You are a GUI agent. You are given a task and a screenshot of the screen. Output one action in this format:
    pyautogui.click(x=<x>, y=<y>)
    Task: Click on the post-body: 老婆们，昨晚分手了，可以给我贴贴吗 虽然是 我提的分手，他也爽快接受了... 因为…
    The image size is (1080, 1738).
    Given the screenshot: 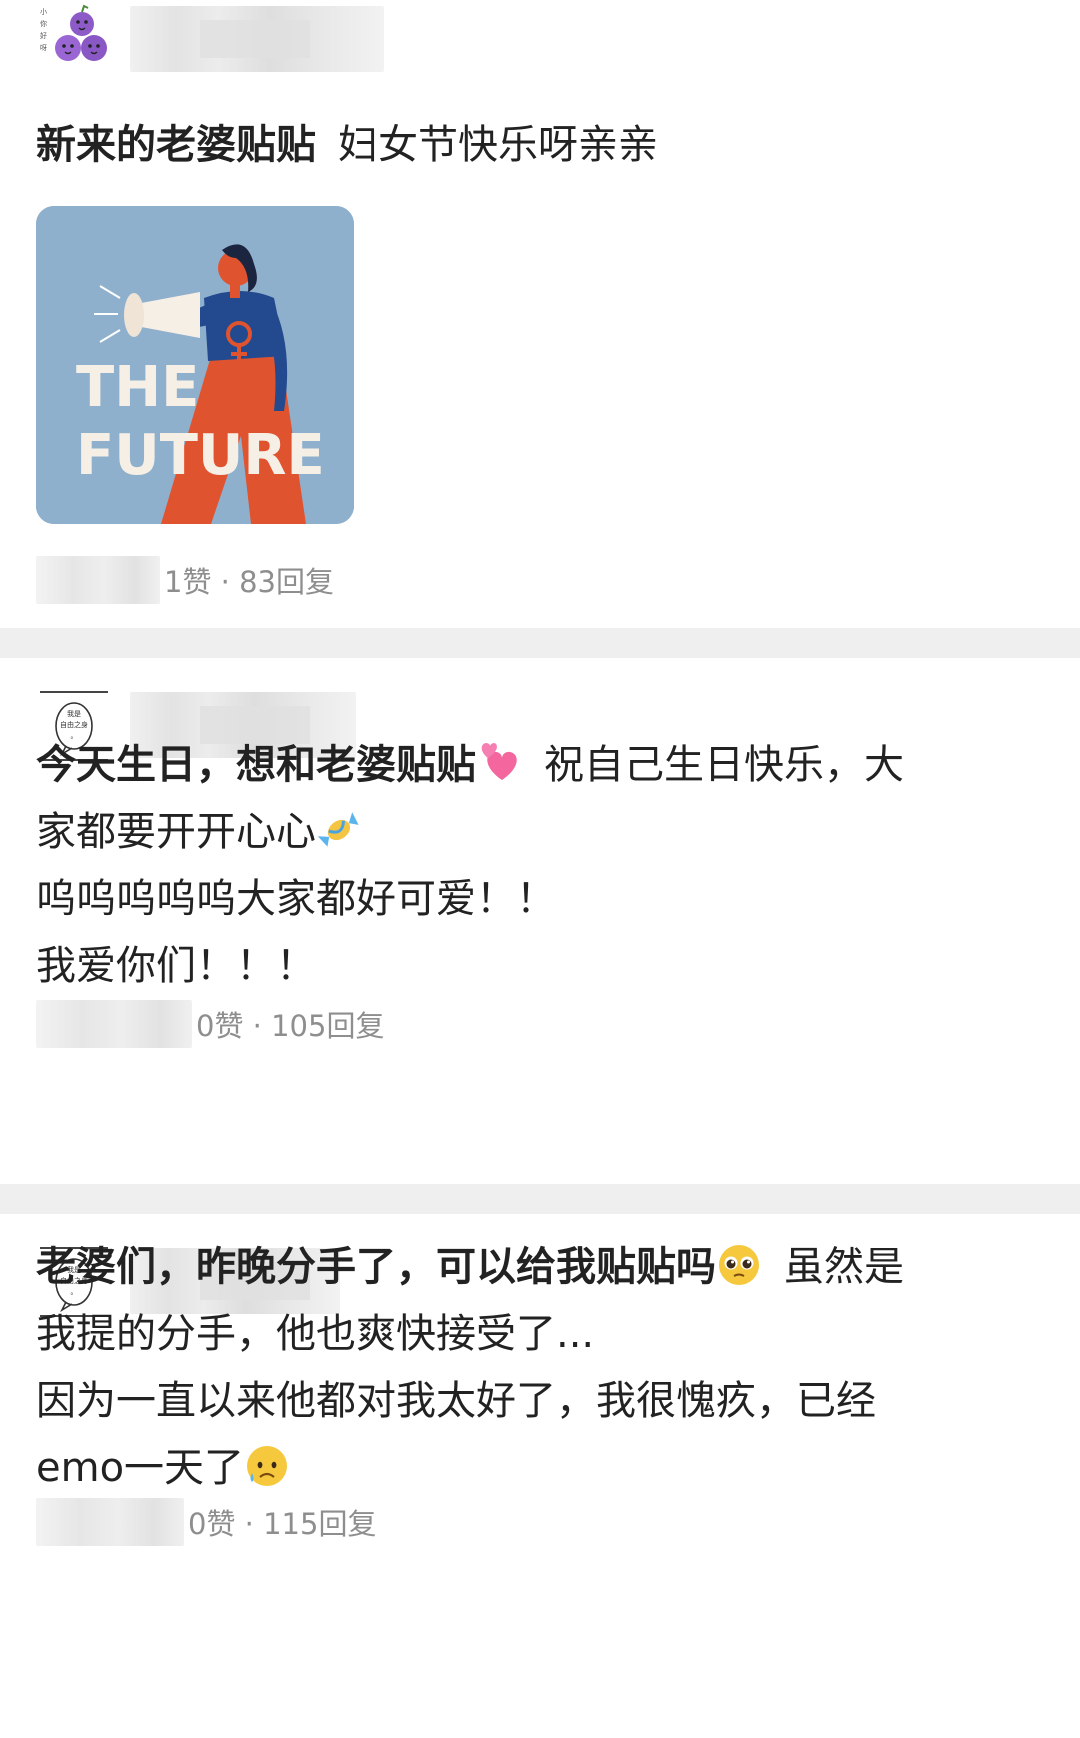 What is the action you would take?
    pyautogui.click(x=536, y=1368)
    